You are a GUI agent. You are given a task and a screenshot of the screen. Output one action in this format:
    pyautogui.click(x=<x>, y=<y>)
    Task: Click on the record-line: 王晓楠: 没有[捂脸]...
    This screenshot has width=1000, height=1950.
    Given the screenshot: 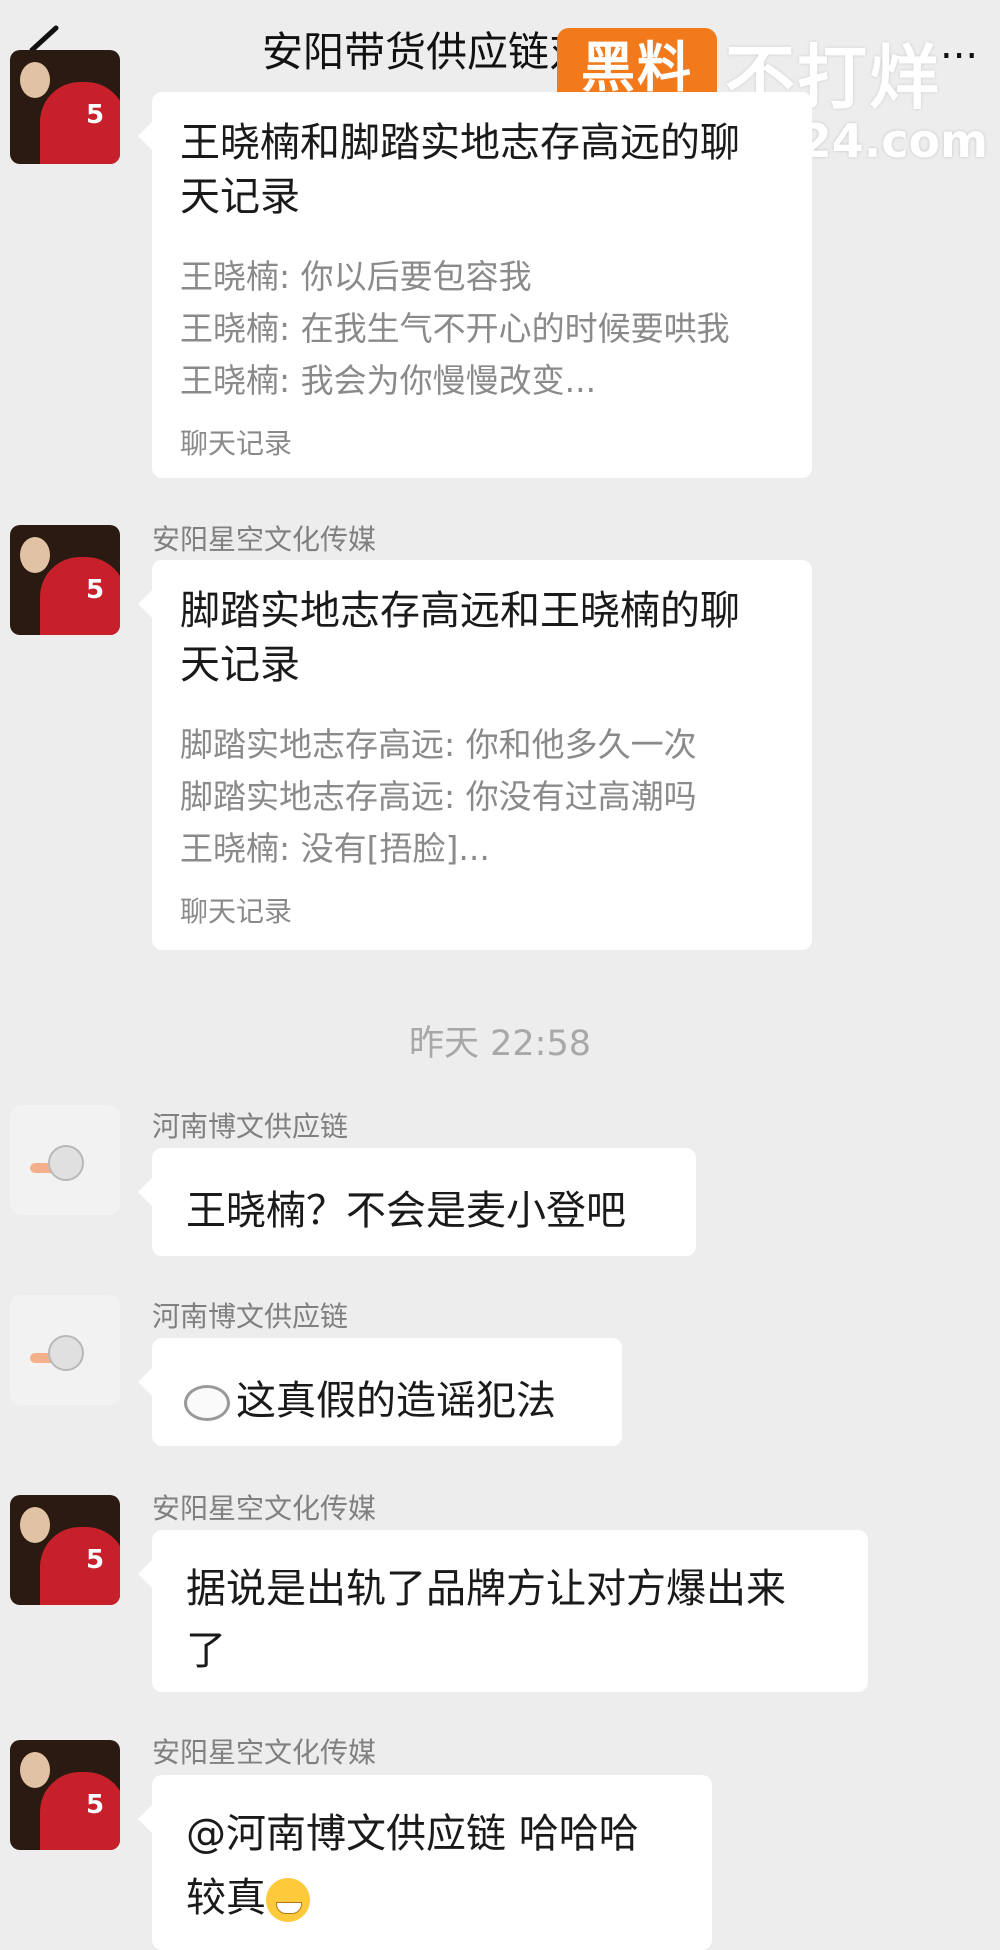 What is the action you would take?
    pyautogui.click(x=335, y=848)
    